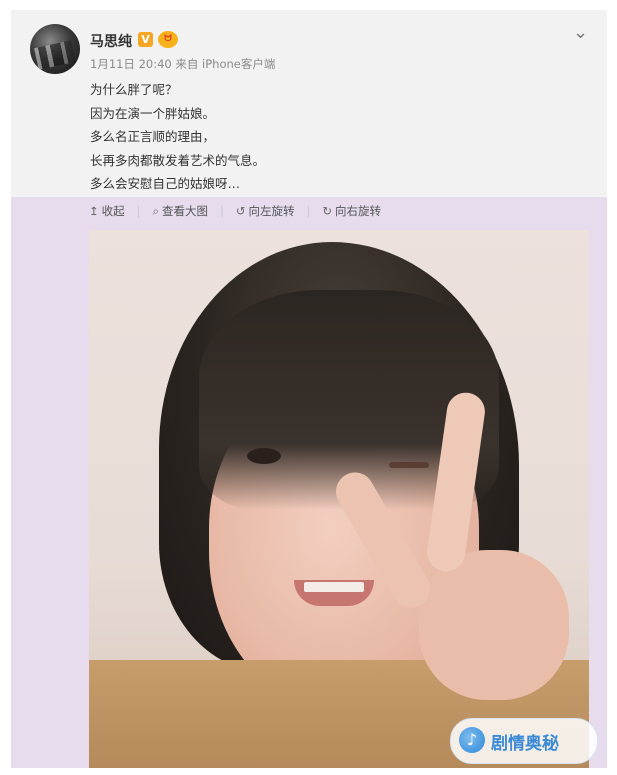 This screenshot has width=617, height=775. What do you see at coordinates (271, 211) in the screenshot?
I see `rotate-left-label: 向左旋转` at bounding box center [271, 211].